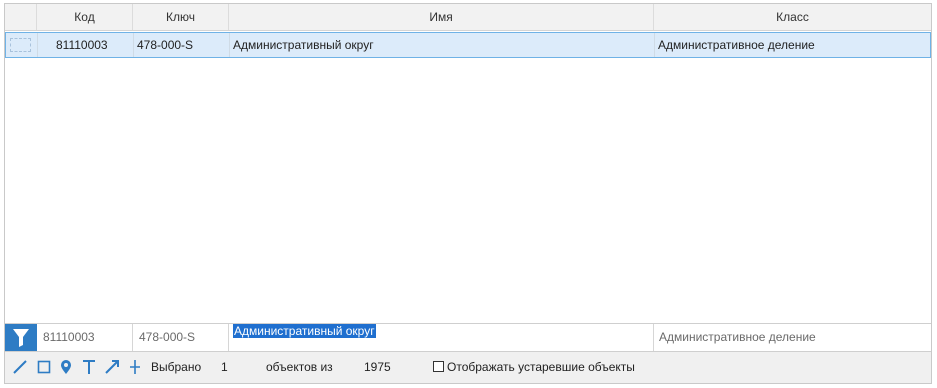 The height and width of the screenshot is (388, 937). Describe the element at coordinates (541, 367) in the screenshot. I see `show-obsolete-label: Отображать устаревшие объекты` at that location.